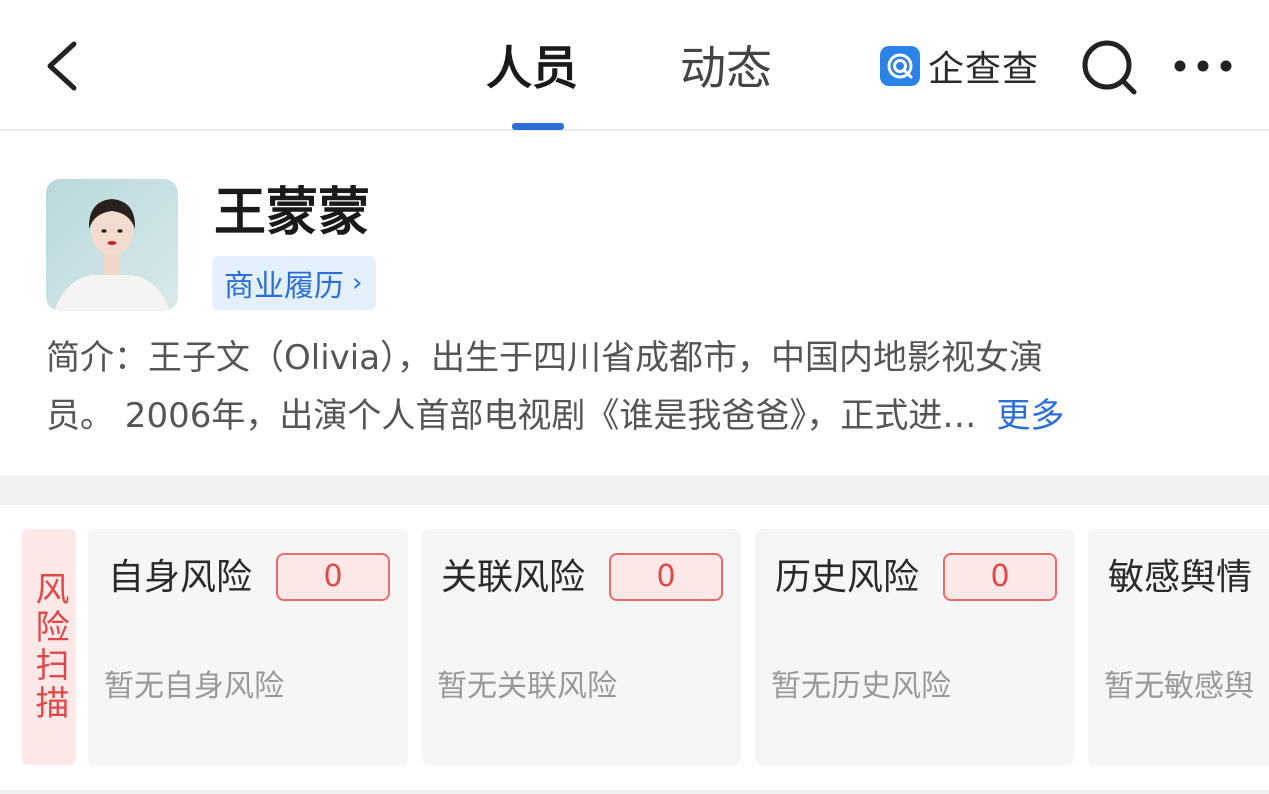  Describe the element at coordinates (180, 577) in the screenshot. I see `risk-card-title: 自身风险` at that location.